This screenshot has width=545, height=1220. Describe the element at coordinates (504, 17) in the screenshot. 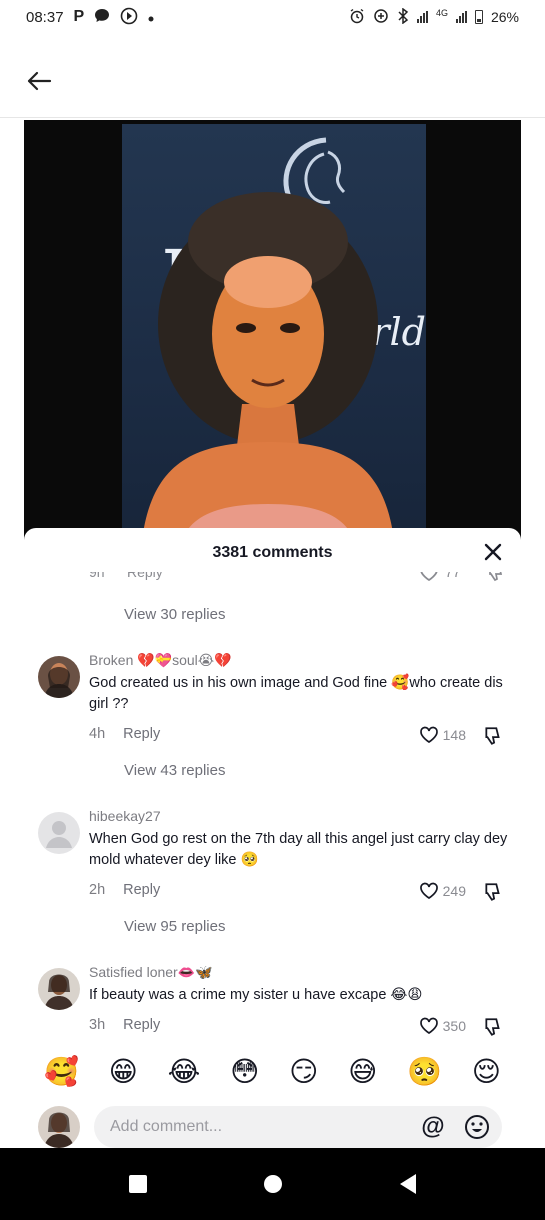

I see `battery-percent: 26%` at that location.